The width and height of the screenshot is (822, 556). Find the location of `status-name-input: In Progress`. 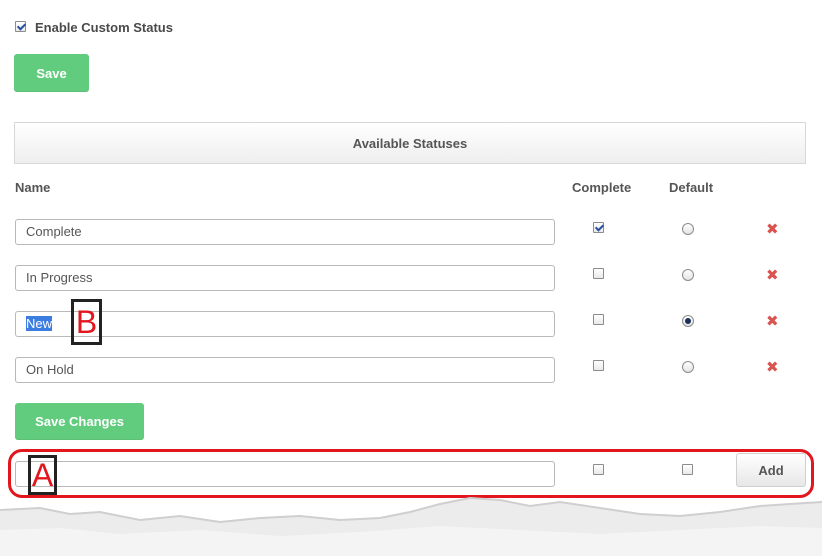

status-name-input: In Progress is located at coordinates (285, 278).